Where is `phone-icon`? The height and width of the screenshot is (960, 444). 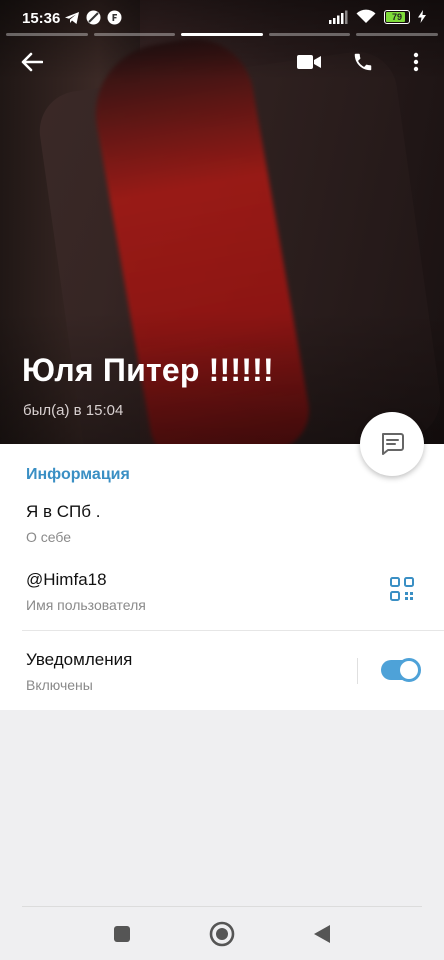 phone-icon is located at coordinates (363, 62).